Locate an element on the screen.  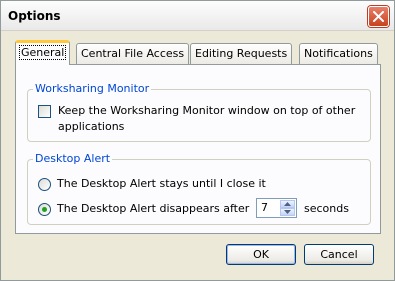
tab-notifications: Notifications is located at coordinates (338, 53).